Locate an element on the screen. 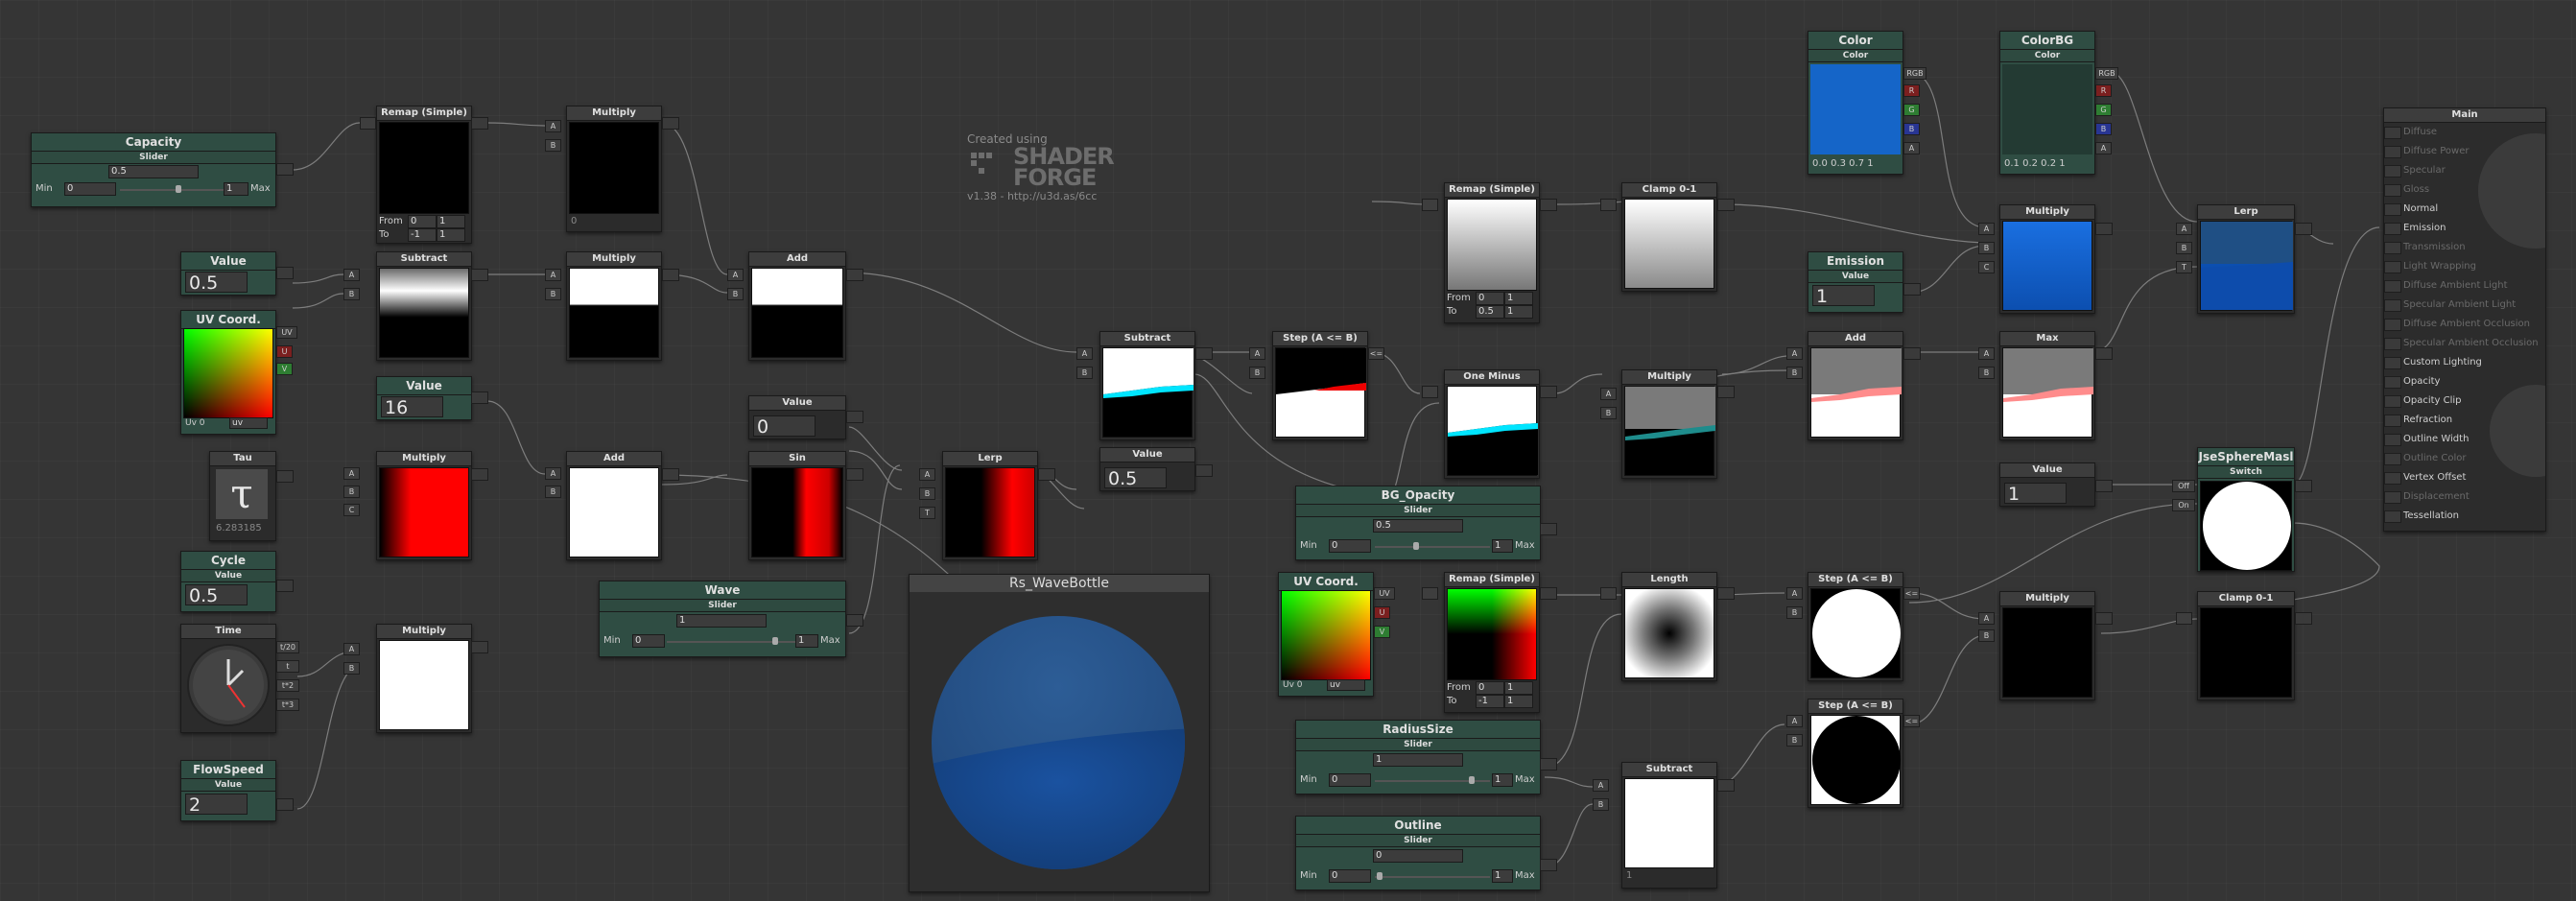  out-a: A is located at coordinates (2103, 148).